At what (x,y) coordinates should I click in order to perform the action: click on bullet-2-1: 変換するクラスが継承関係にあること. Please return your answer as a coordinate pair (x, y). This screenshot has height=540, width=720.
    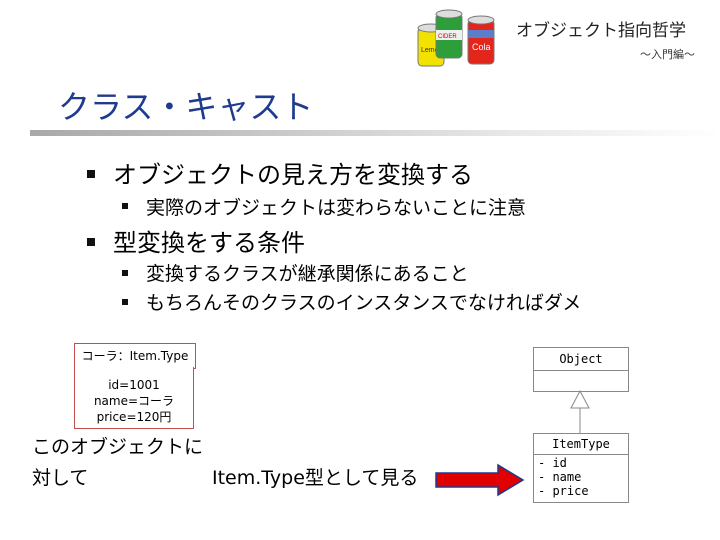
    Looking at the image, I should click on (307, 274).